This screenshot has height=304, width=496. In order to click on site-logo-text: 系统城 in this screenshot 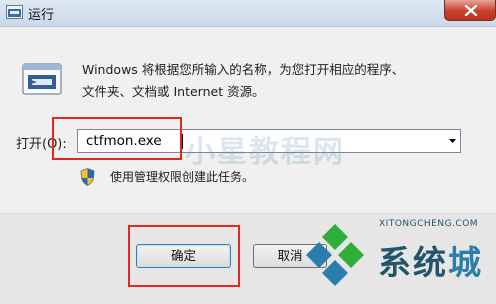, I will do `click(430, 260)`.